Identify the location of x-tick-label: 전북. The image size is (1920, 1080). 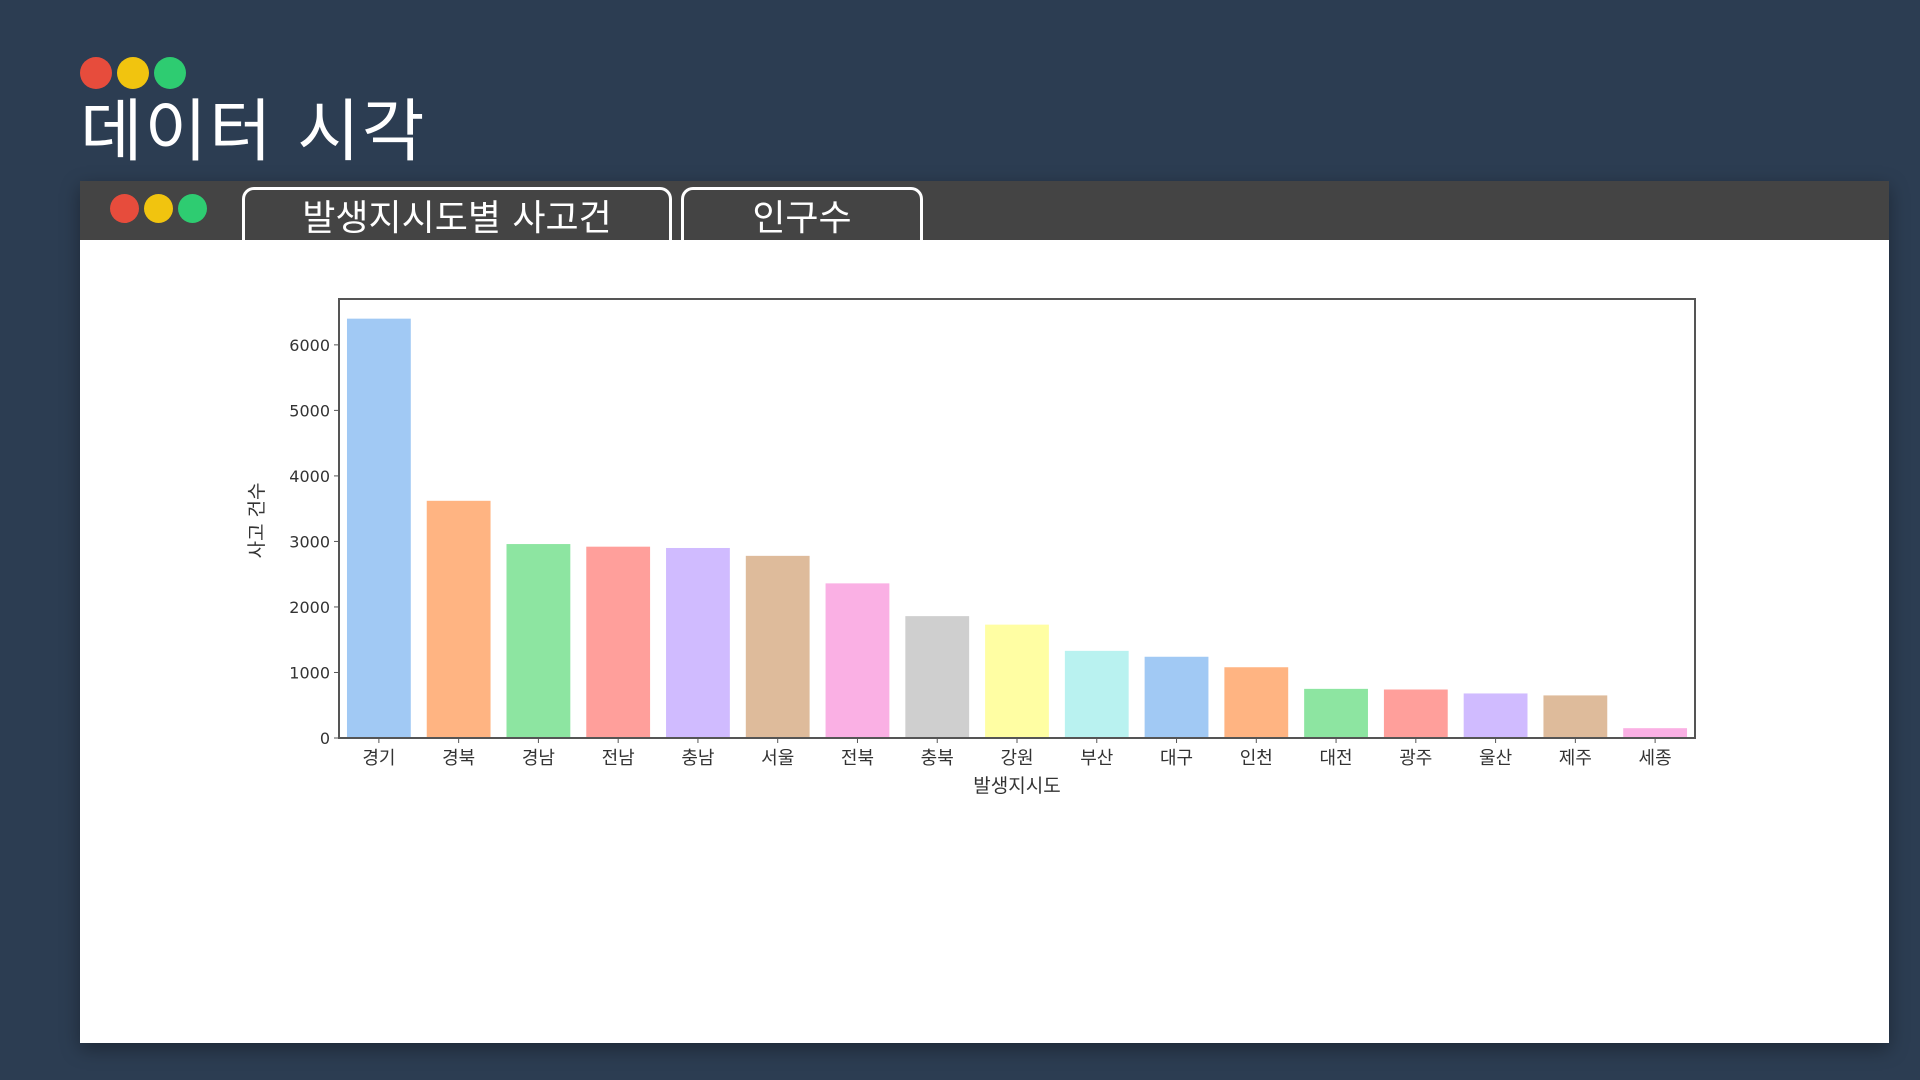
(857, 758).